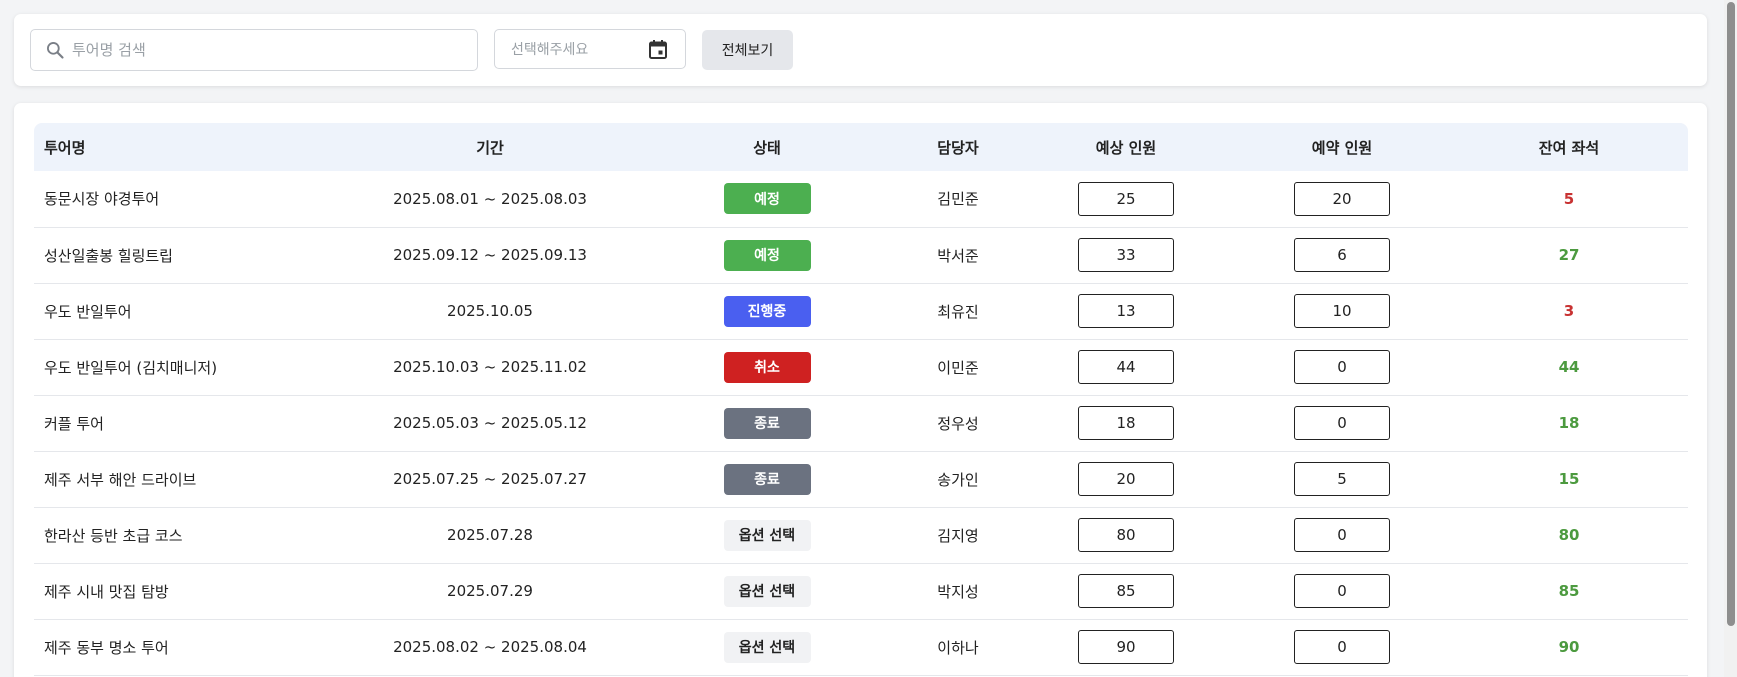 The image size is (1737, 677). What do you see at coordinates (767, 367) in the screenshot?
I see `status-badge: 취소` at bounding box center [767, 367].